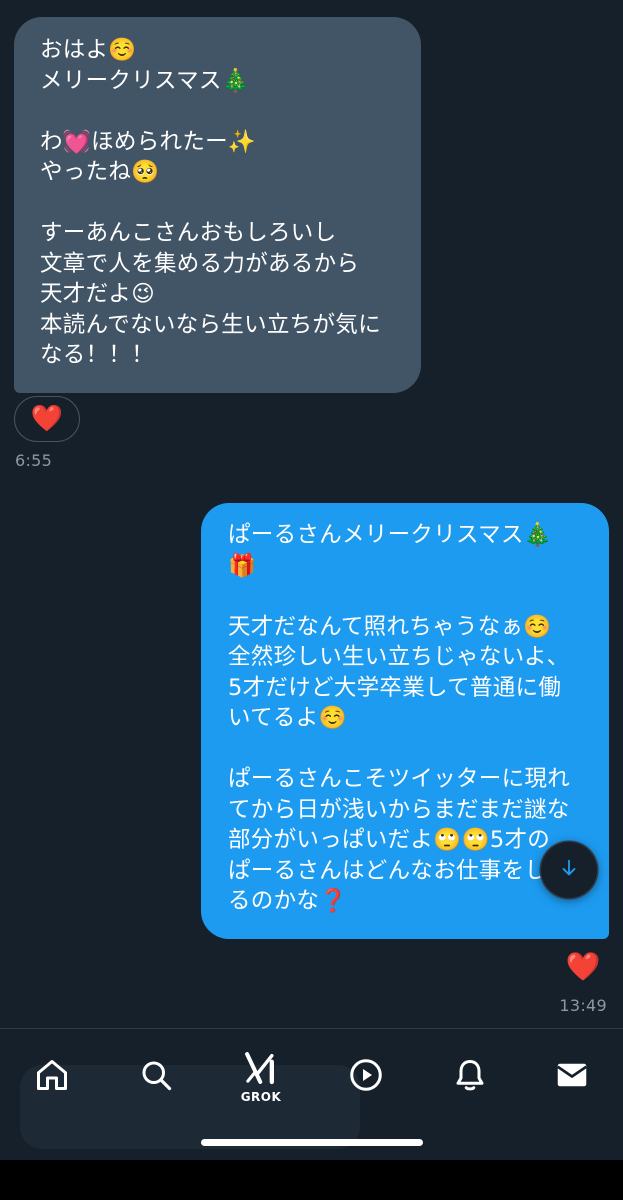 The height and width of the screenshot is (1200, 623). I want to click on outgoing-message-reaction: ❤️, so click(583, 966).